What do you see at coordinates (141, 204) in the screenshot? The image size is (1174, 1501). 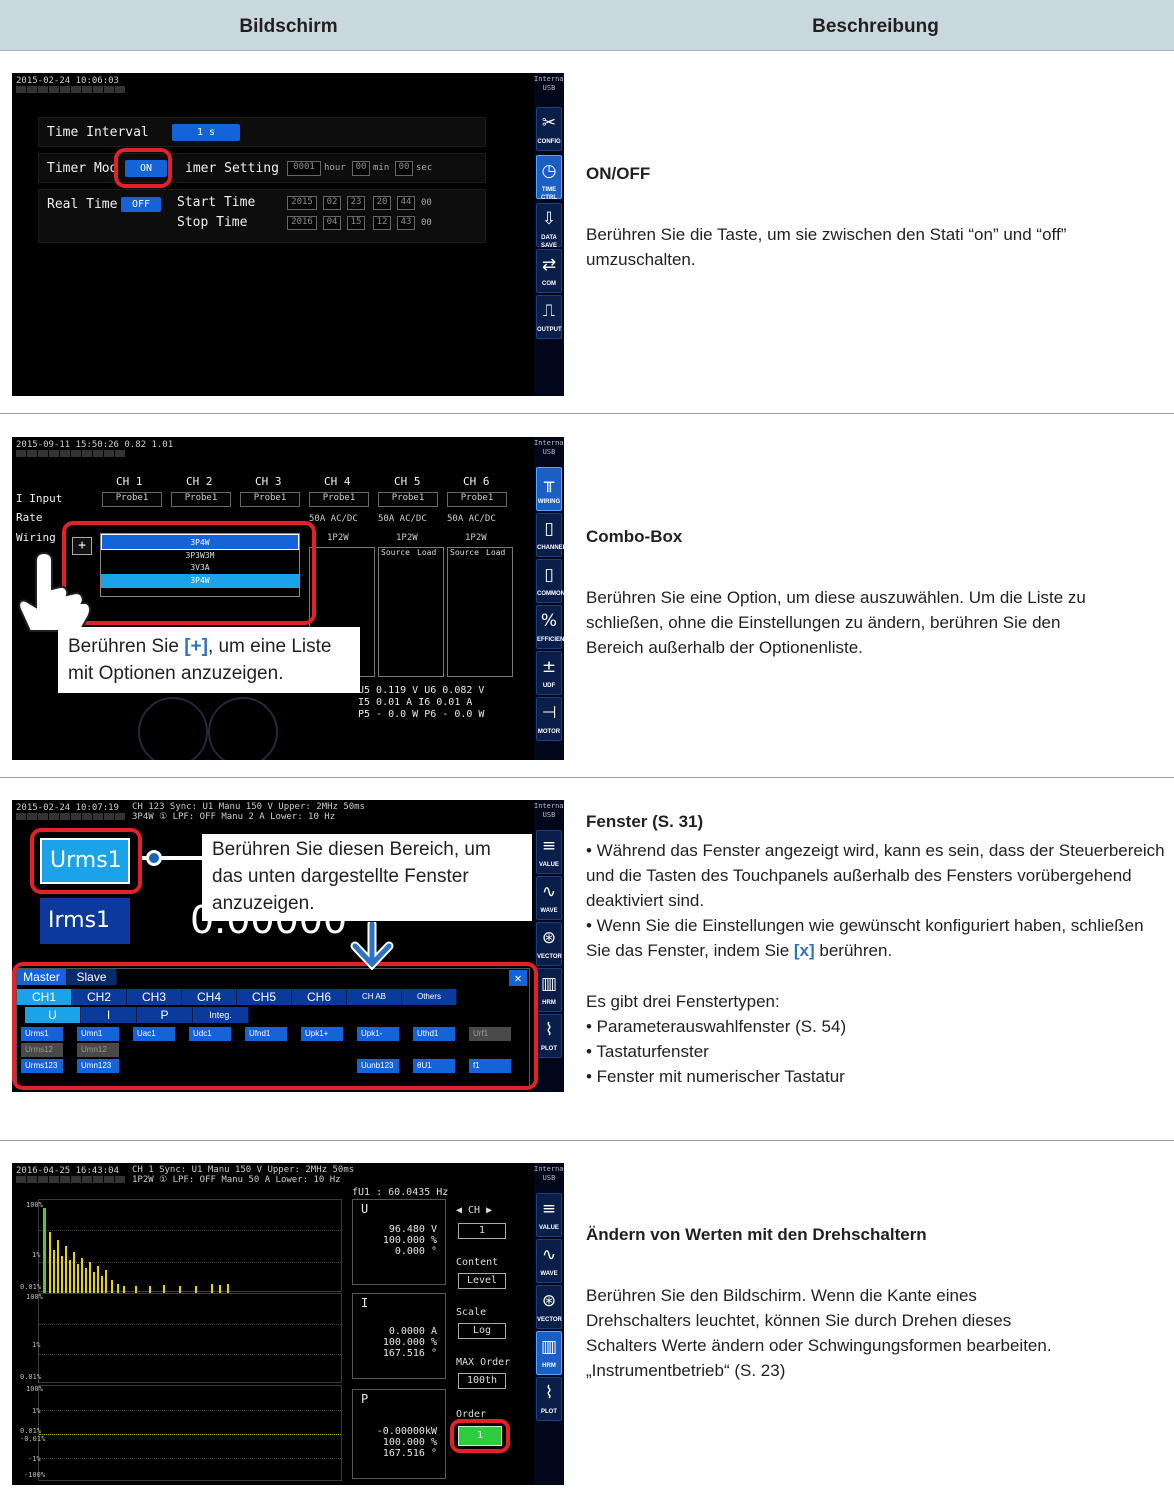 I see `real-time-toggle: OFF` at bounding box center [141, 204].